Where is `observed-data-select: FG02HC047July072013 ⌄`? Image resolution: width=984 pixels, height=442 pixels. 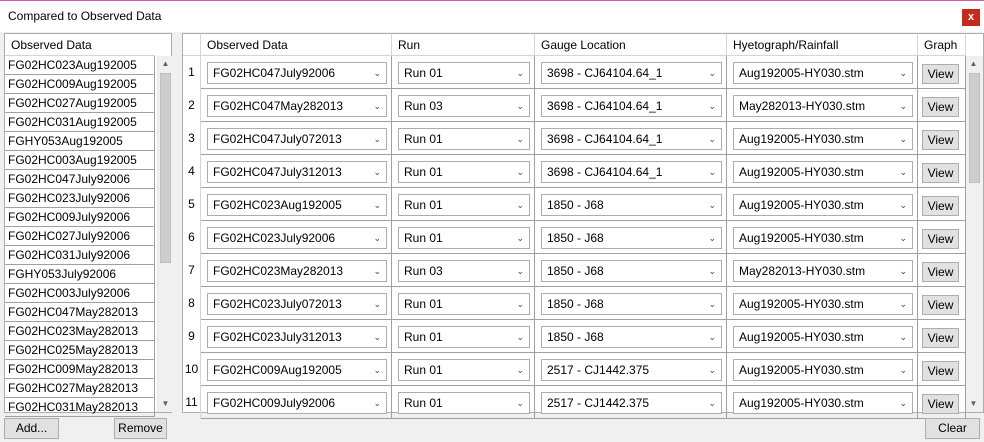 observed-data-select: FG02HC047July072013 ⌄ is located at coordinates (297, 139).